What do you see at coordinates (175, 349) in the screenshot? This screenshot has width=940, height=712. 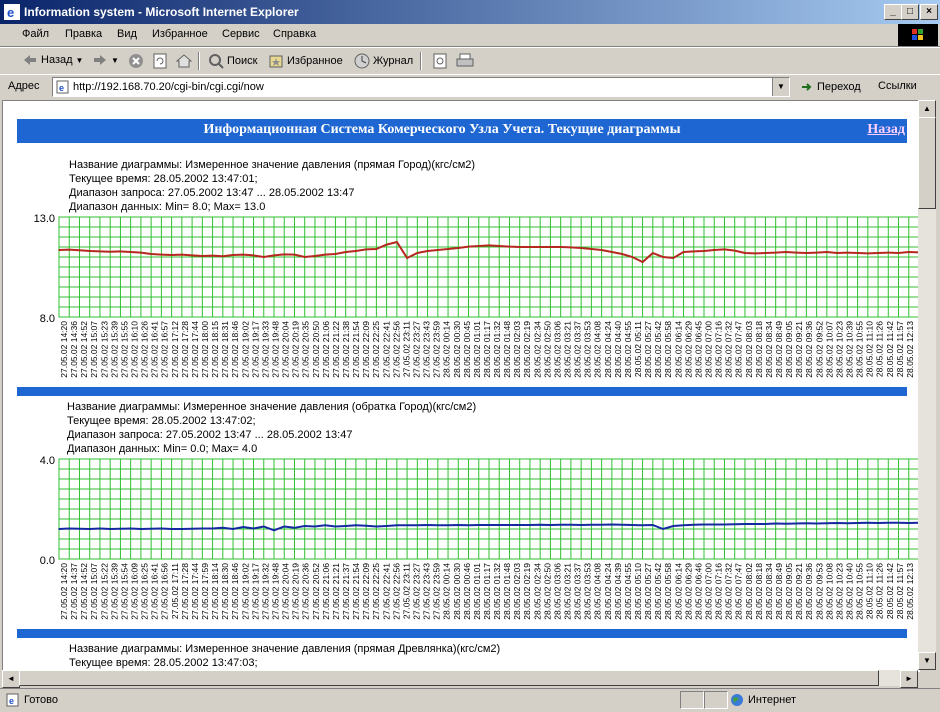 I see `x-tick-label: 27.05.02 17:12` at bounding box center [175, 349].